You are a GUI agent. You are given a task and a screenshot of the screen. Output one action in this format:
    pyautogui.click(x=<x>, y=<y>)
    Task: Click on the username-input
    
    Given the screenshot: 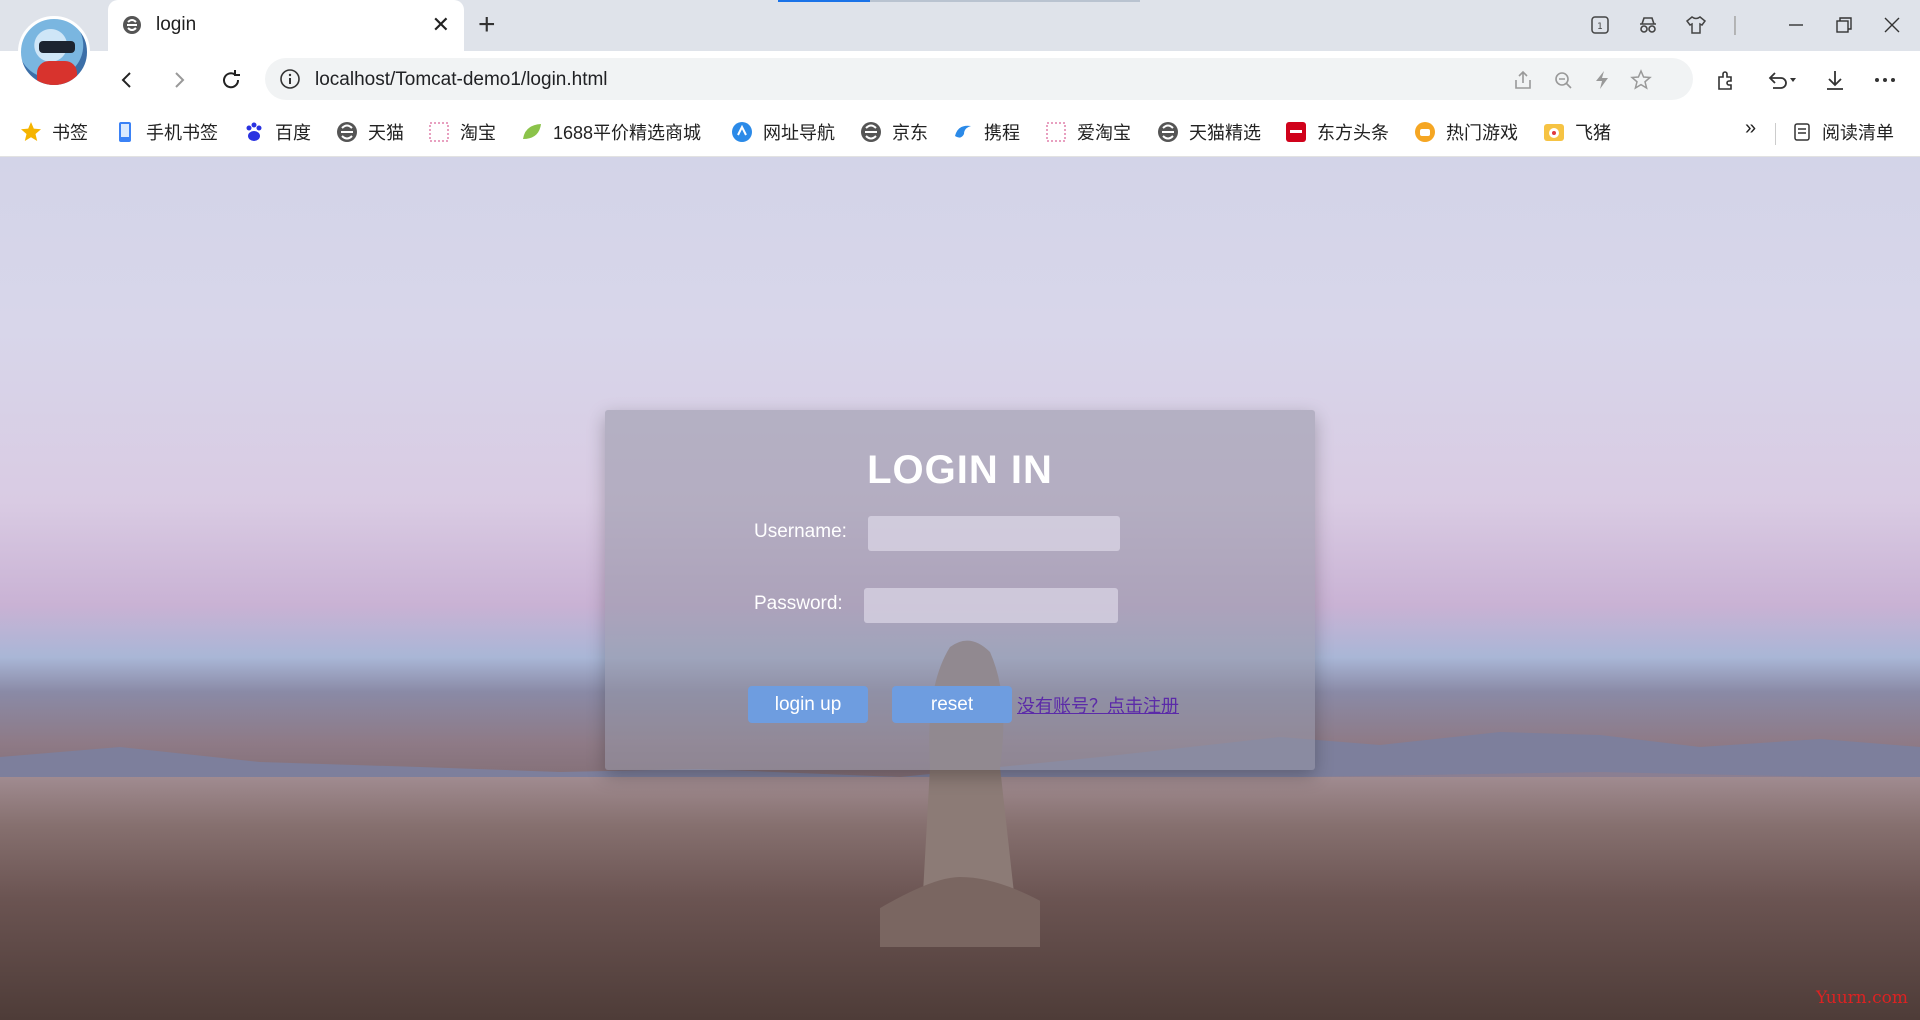 What is the action you would take?
    pyautogui.click(x=994, y=533)
    